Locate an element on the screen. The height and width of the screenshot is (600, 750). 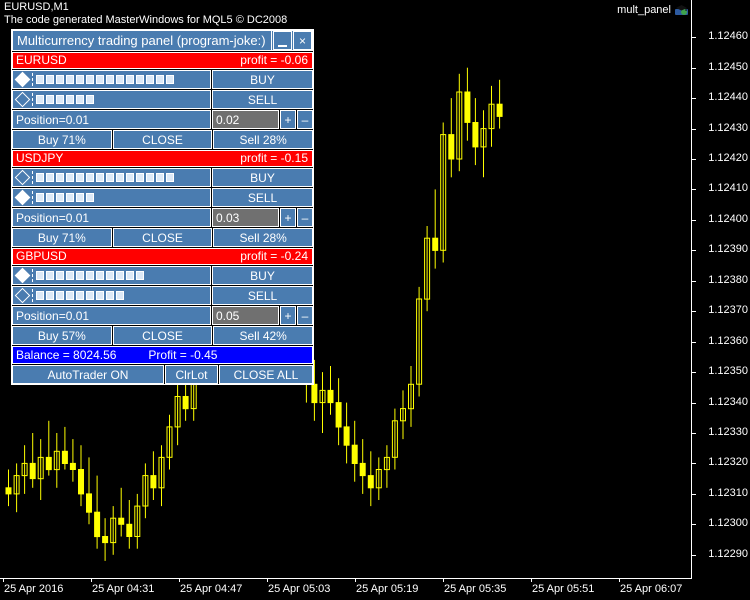
minimize-button is located at coordinates (282, 40).